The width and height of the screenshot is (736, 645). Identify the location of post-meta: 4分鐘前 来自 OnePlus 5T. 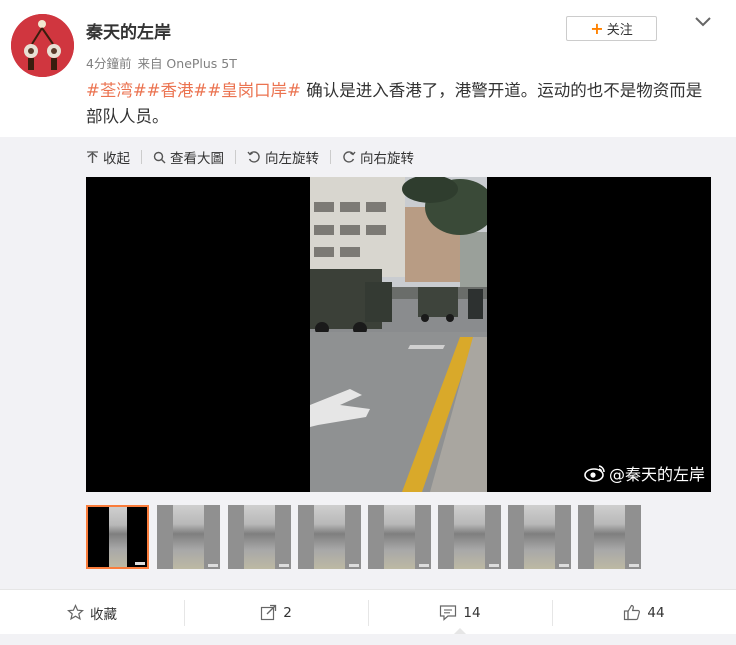
(161, 62).